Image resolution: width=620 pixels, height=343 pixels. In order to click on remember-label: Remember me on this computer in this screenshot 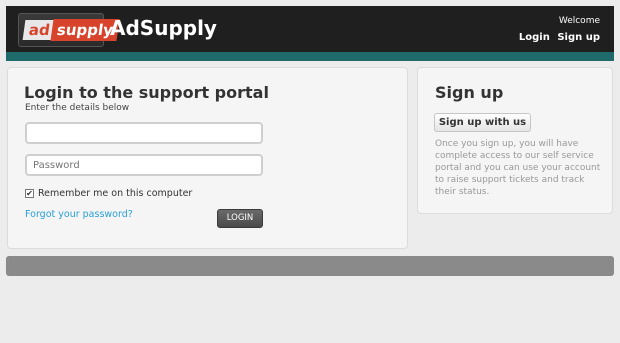, I will do `click(115, 193)`.